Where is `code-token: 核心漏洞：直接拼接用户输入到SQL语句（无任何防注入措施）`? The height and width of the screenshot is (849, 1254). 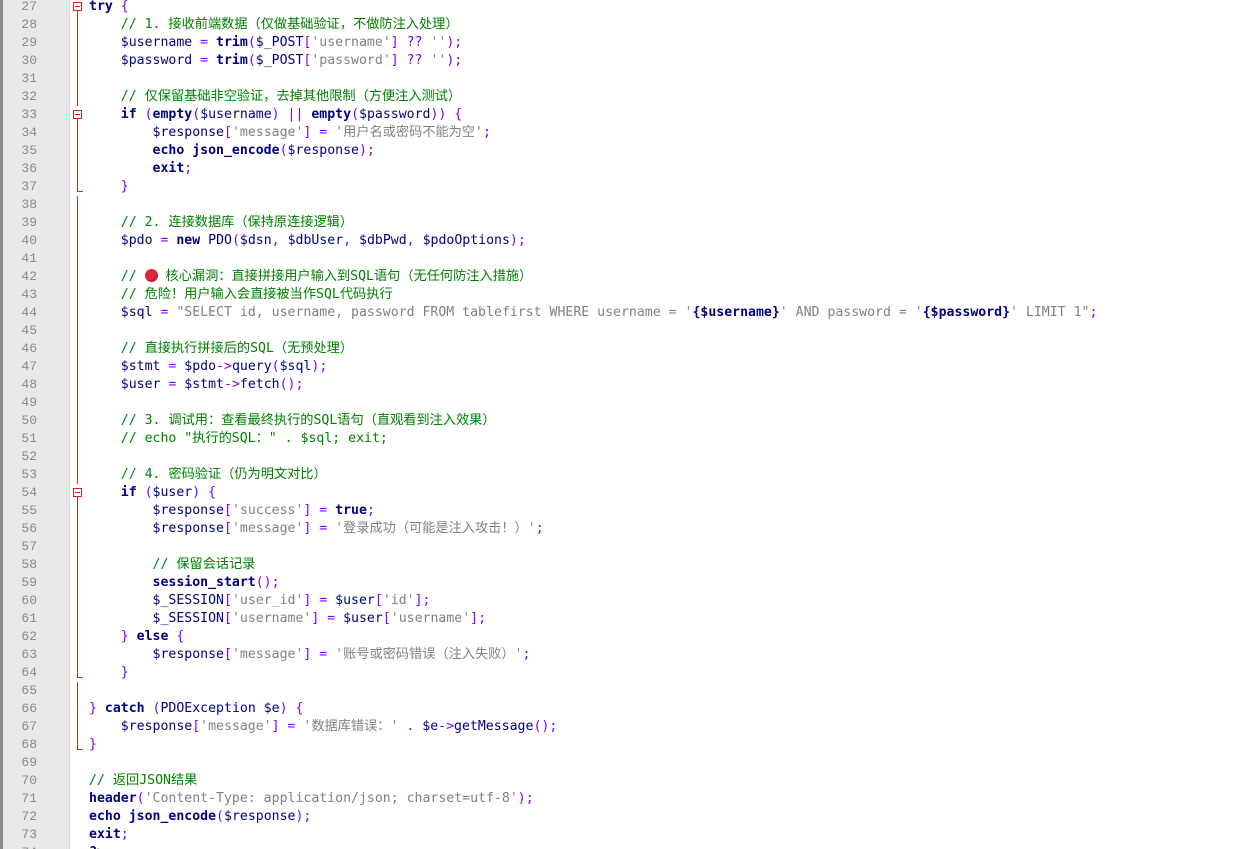 code-token: 核心漏洞：直接拼接用户输入到SQL语句（无任何防注入措施） is located at coordinates (345, 276).